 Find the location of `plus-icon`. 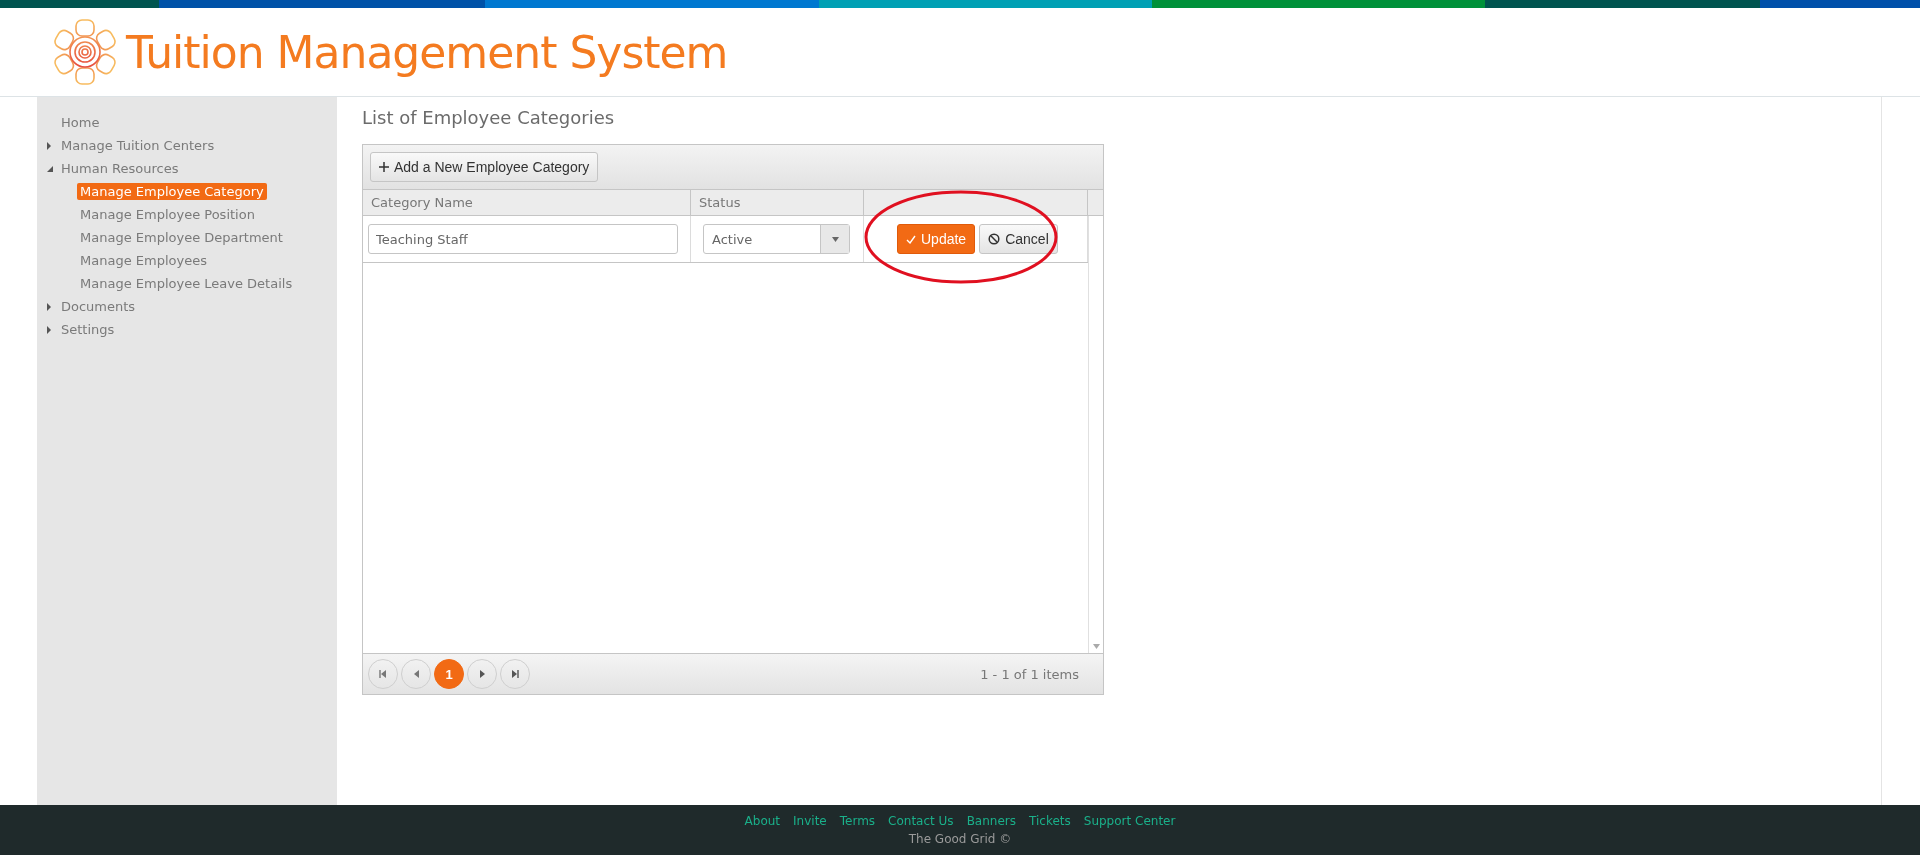

plus-icon is located at coordinates (384, 167).